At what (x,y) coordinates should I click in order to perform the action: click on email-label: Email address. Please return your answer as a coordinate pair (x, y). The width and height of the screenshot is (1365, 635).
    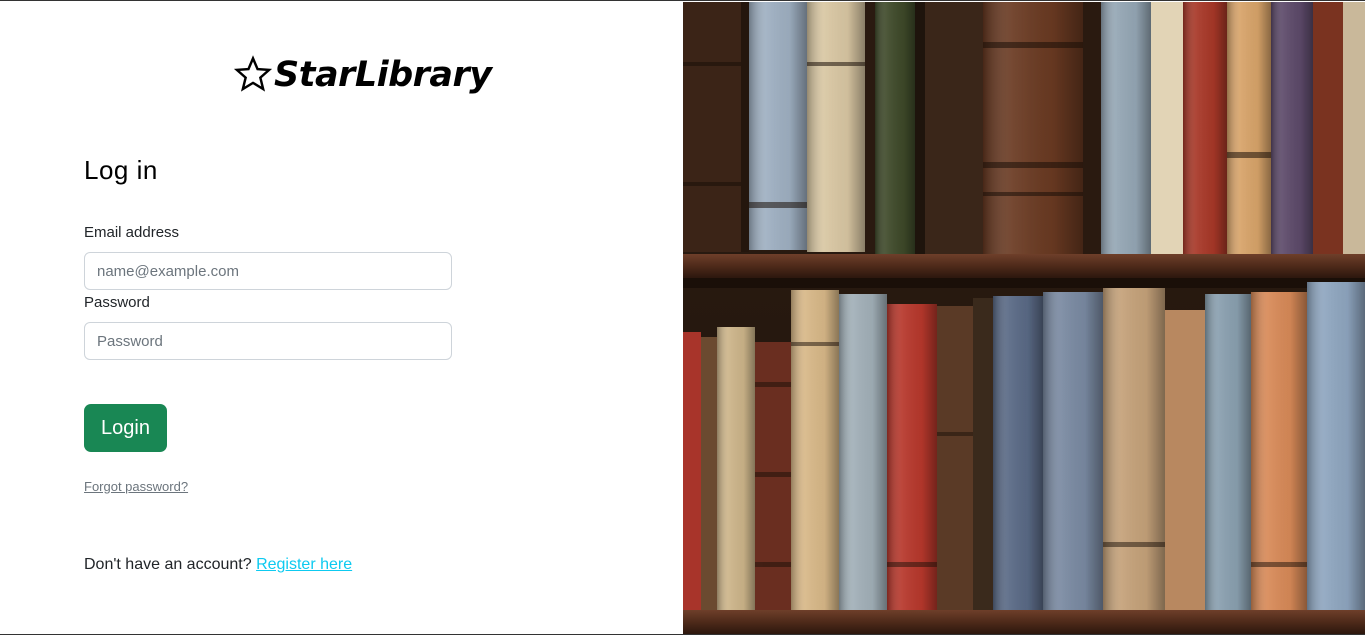
    Looking at the image, I should click on (132, 232).